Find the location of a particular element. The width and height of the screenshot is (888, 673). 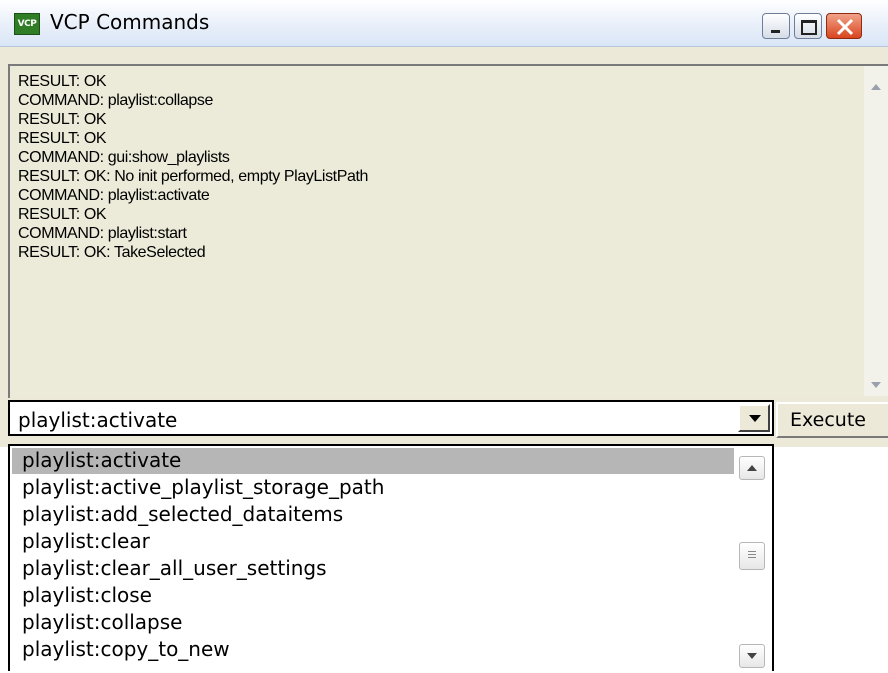

scroll-up-button is located at coordinates (752, 468).